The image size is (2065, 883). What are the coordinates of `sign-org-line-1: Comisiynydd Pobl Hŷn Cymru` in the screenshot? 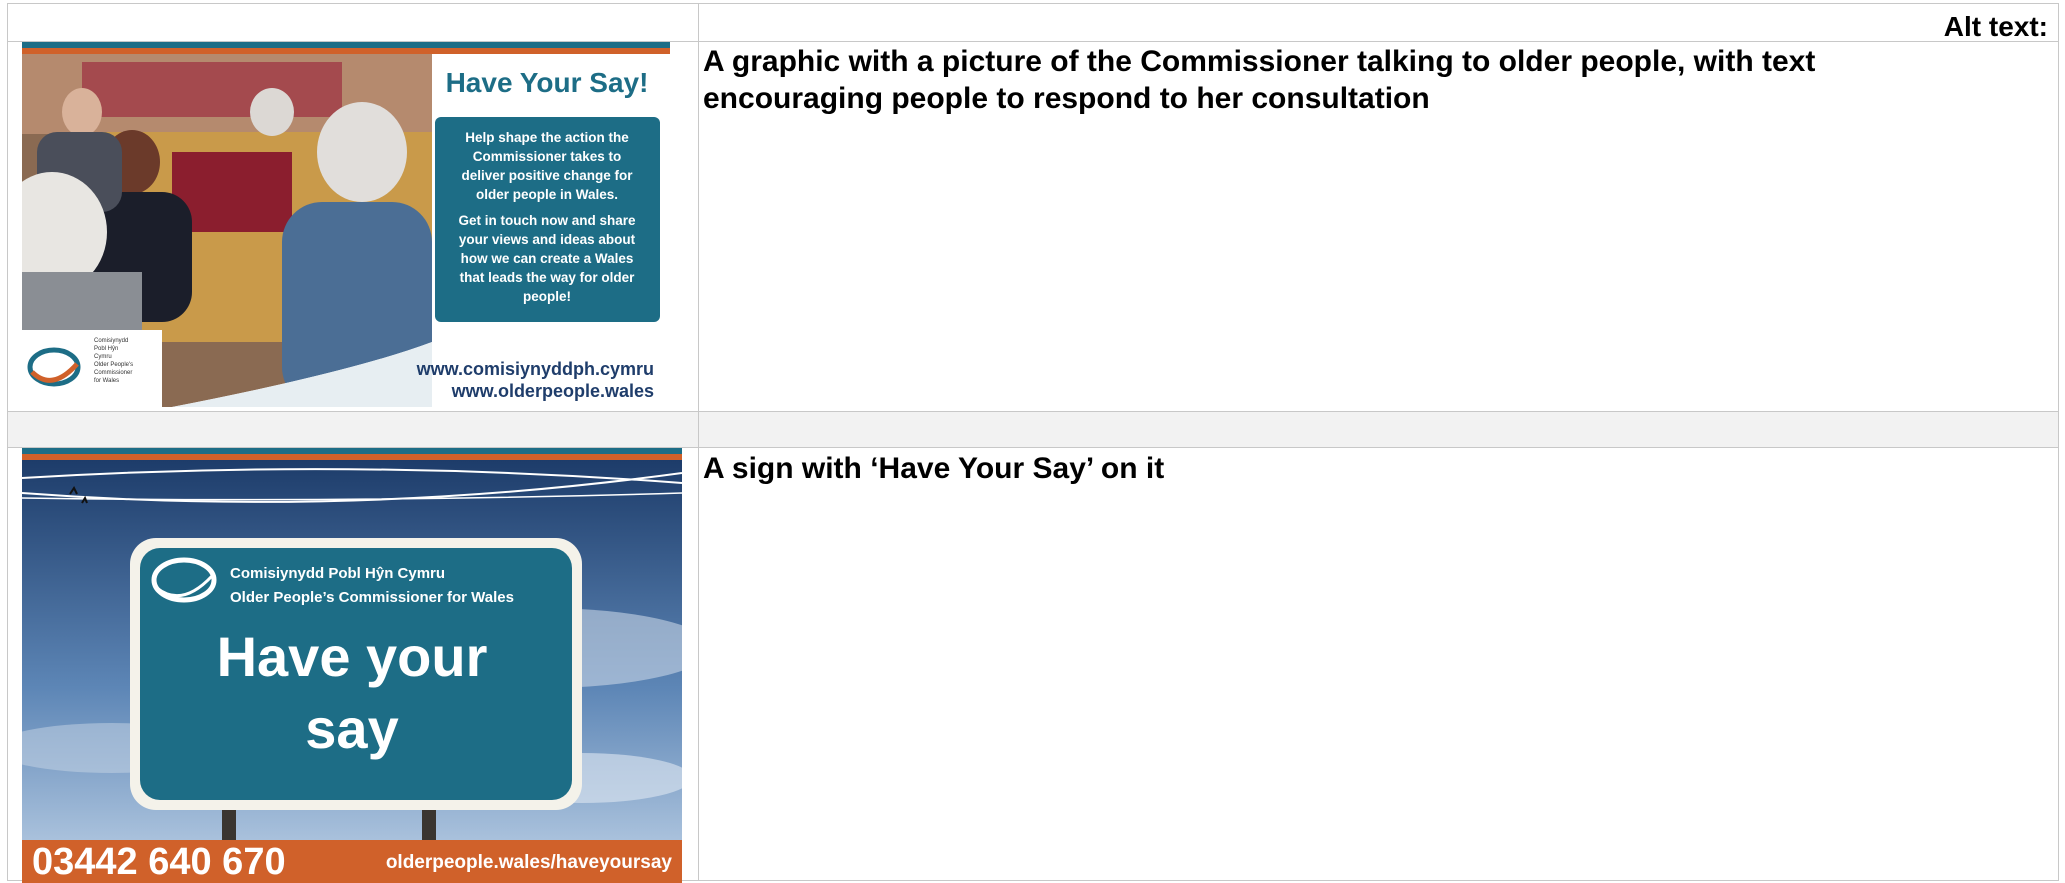 It's located at (337, 573).